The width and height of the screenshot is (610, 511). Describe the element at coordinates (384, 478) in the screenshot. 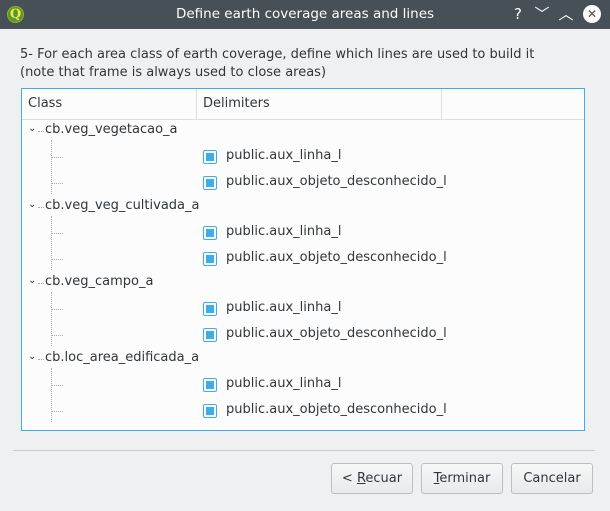

I see `back-label: ecuar` at that location.